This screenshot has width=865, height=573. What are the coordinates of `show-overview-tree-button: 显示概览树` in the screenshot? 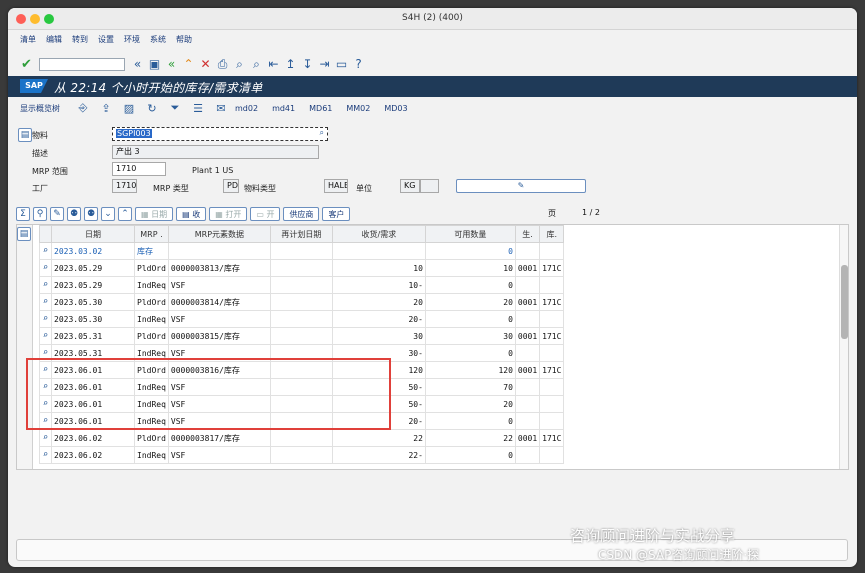 It's located at (40, 108).